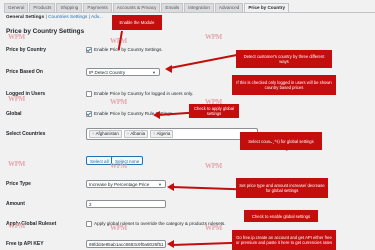  Describe the element at coordinates (267, 7) in the screenshot. I see `tab-price-by-country: Price by Country` at that location.